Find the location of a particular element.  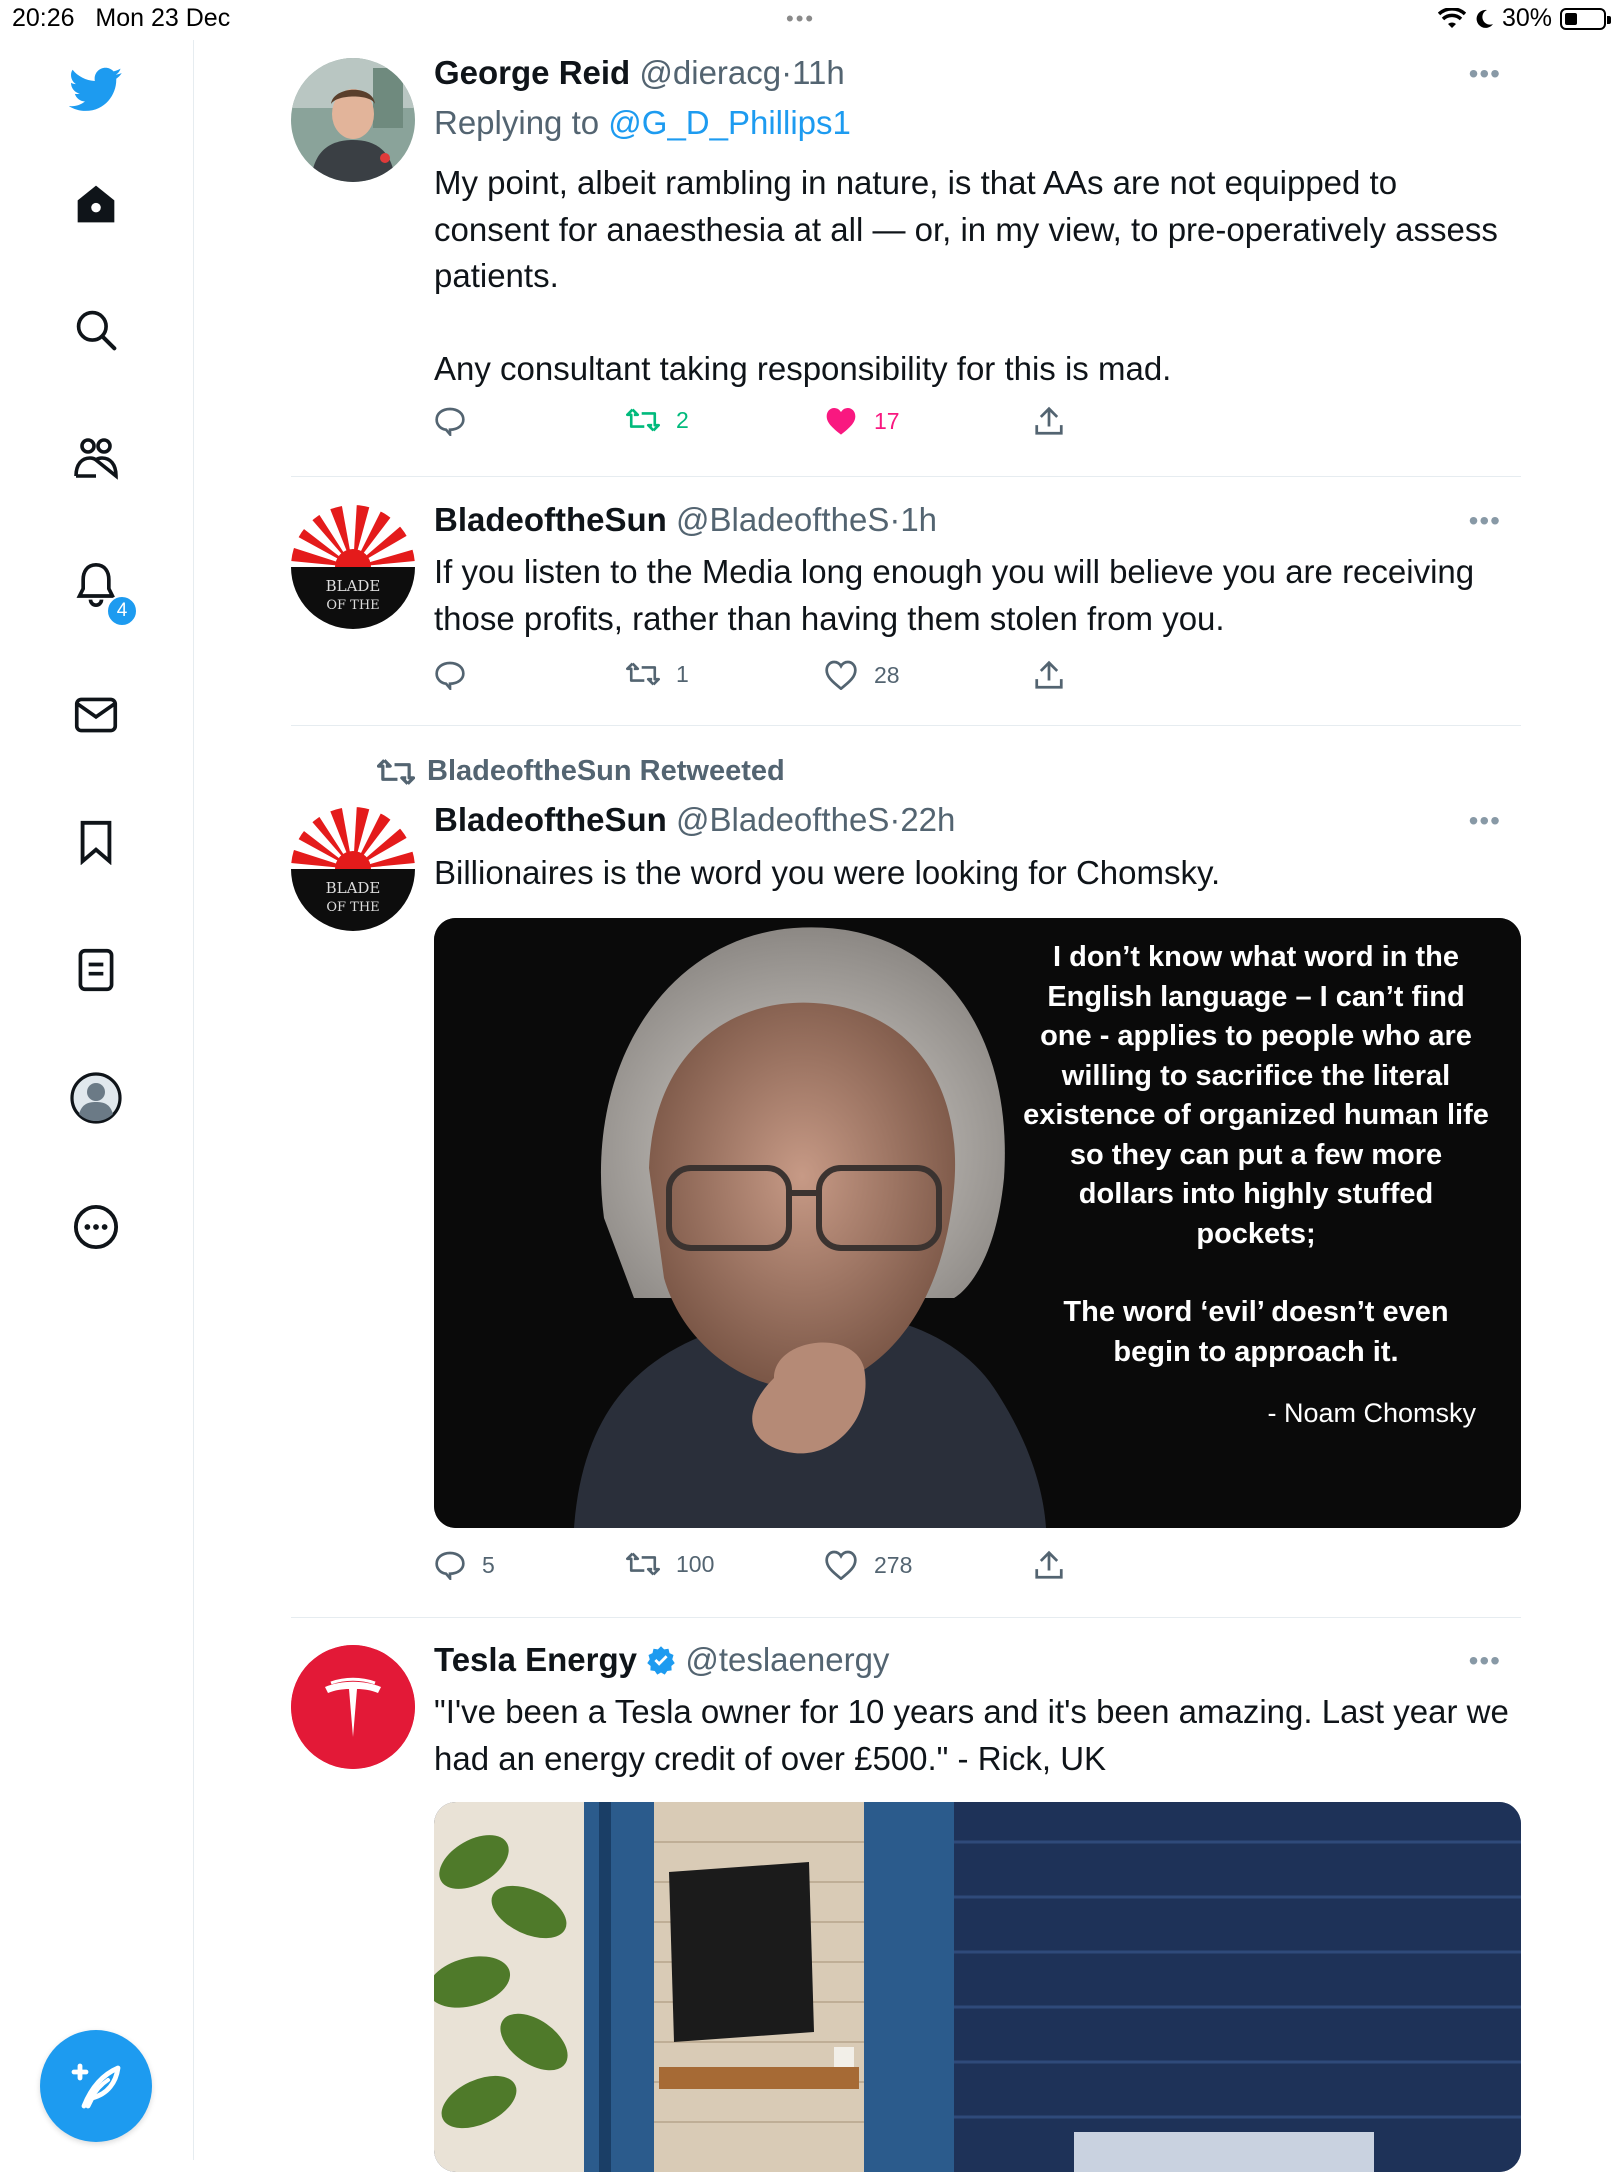

like-button: 28 is located at coordinates (862, 675).